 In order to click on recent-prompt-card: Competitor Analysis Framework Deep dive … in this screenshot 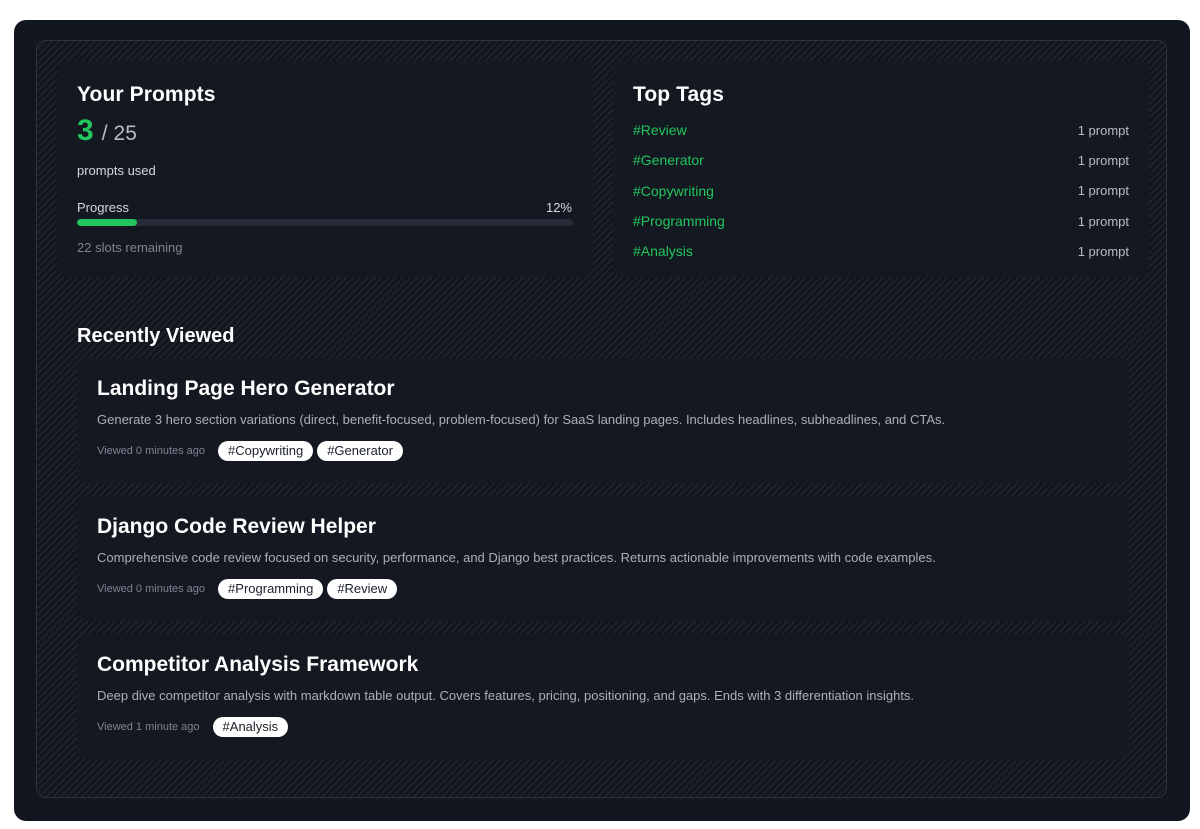, I will do `click(603, 696)`.